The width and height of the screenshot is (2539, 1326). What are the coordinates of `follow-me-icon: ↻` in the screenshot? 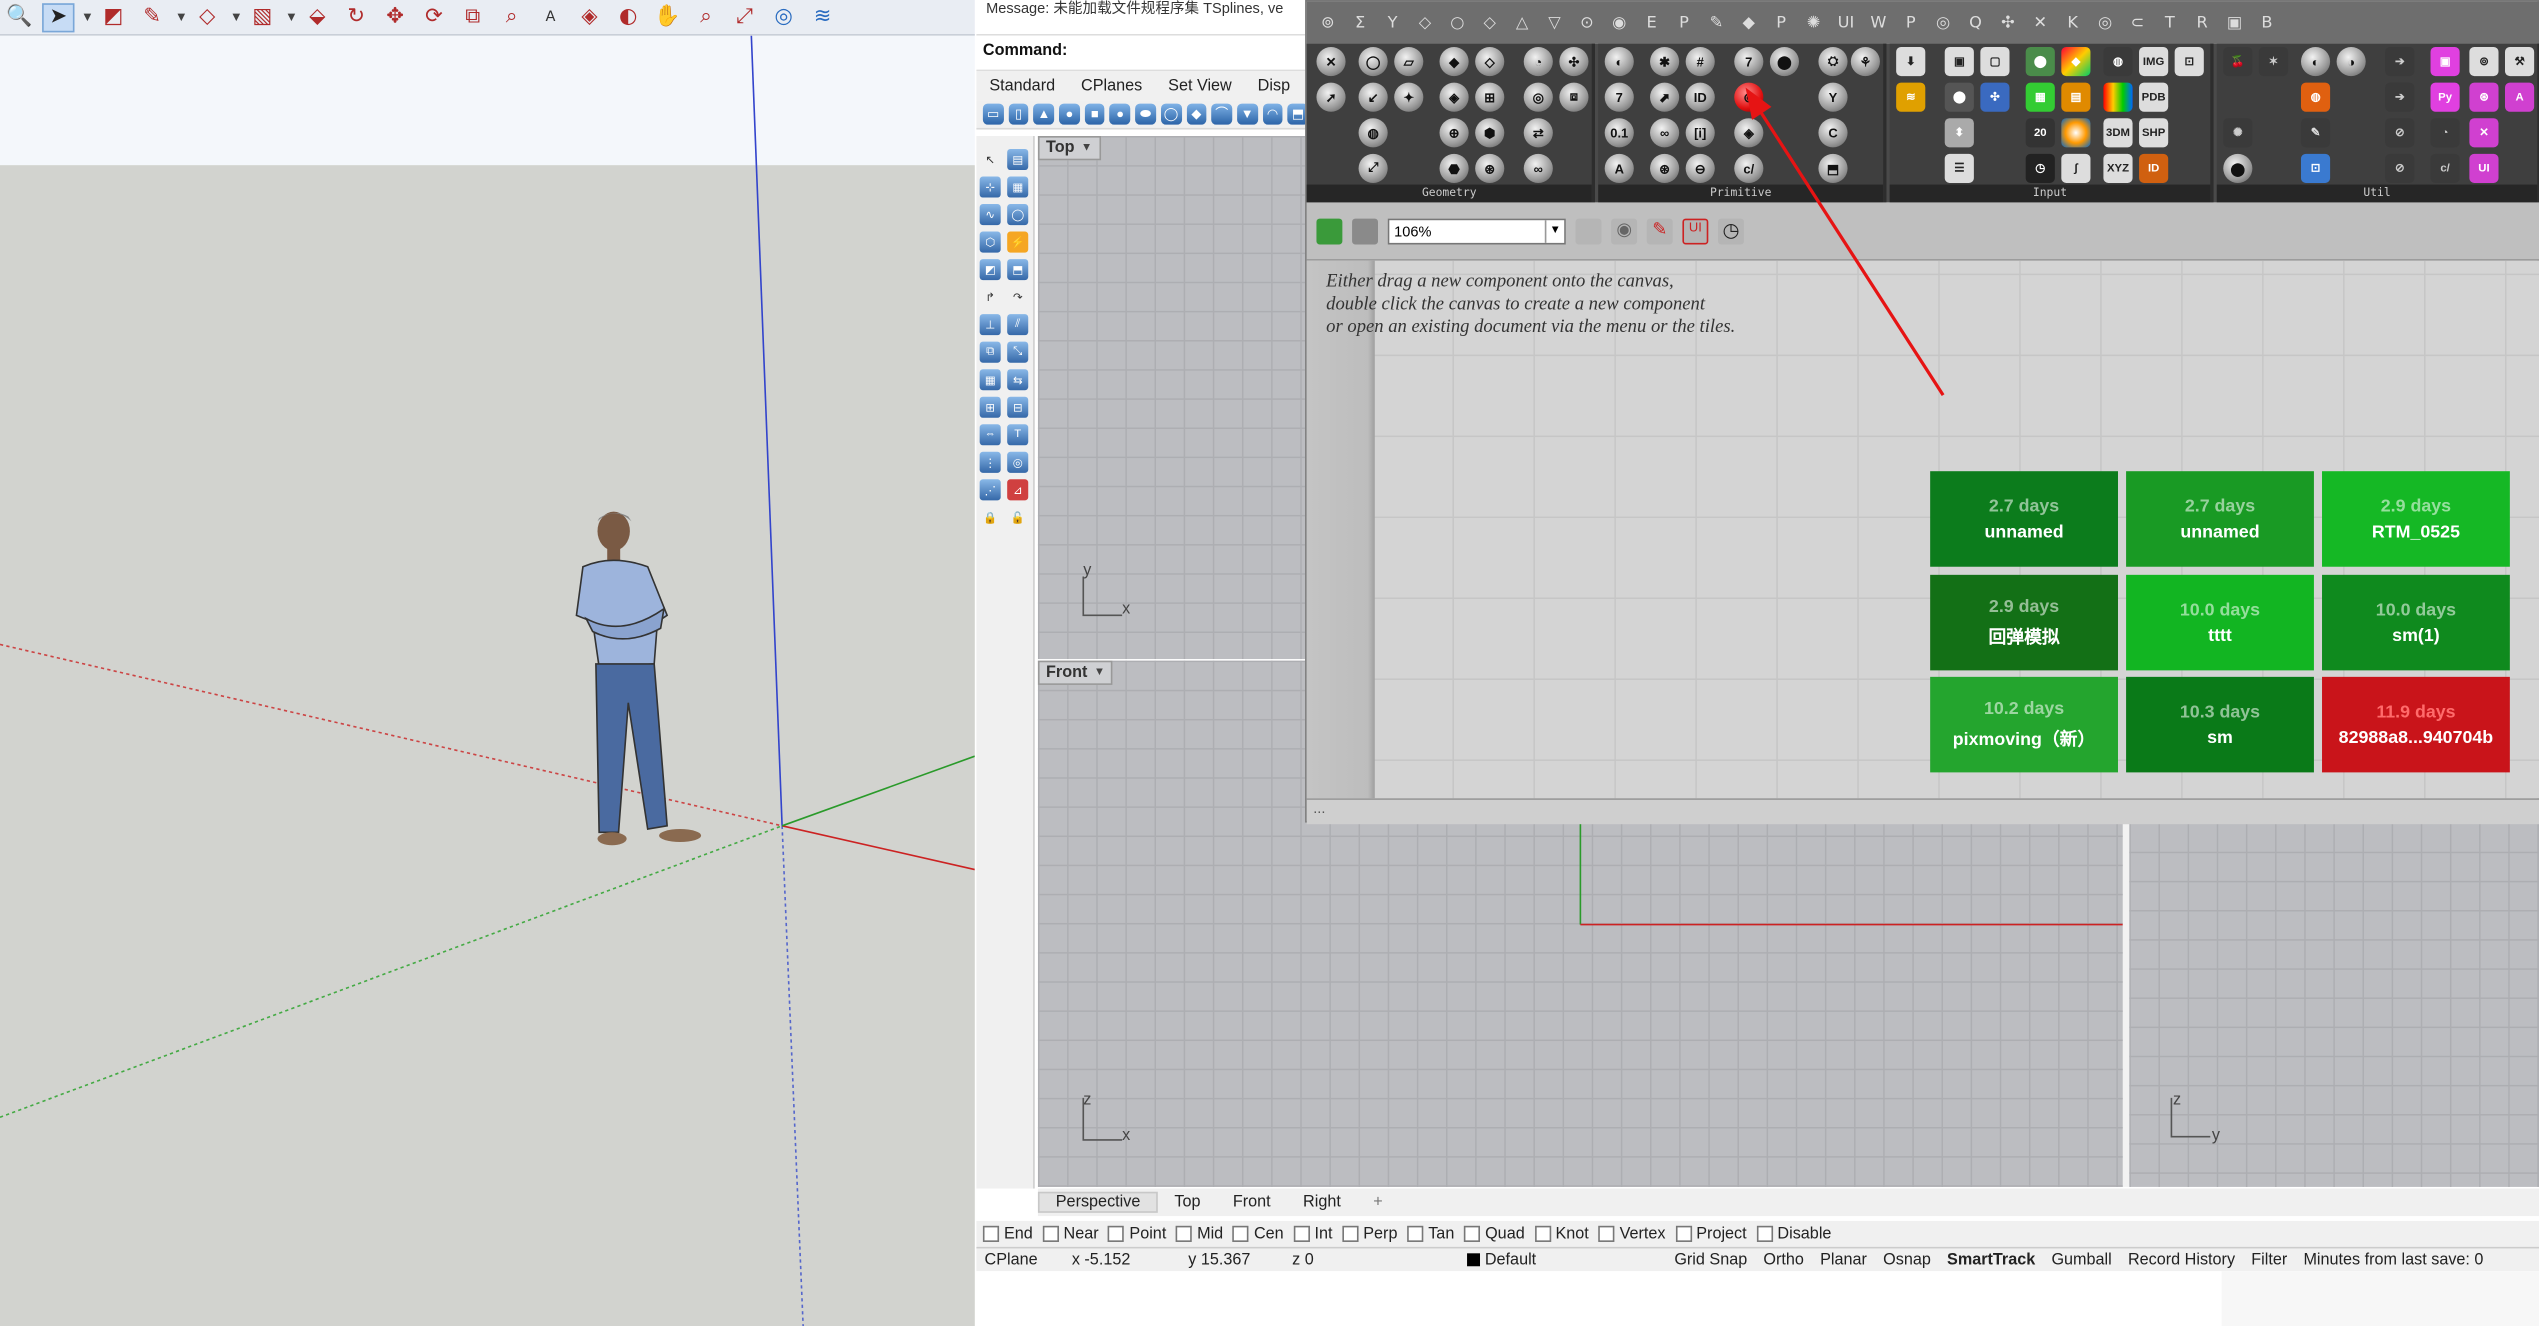 It's located at (356, 16).